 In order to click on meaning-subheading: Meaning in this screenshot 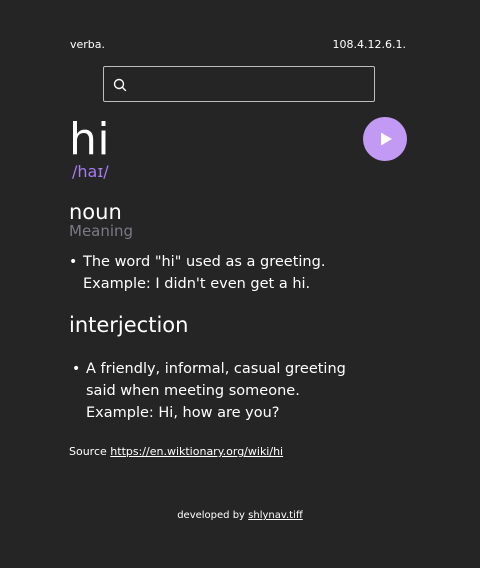, I will do `click(101, 231)`.